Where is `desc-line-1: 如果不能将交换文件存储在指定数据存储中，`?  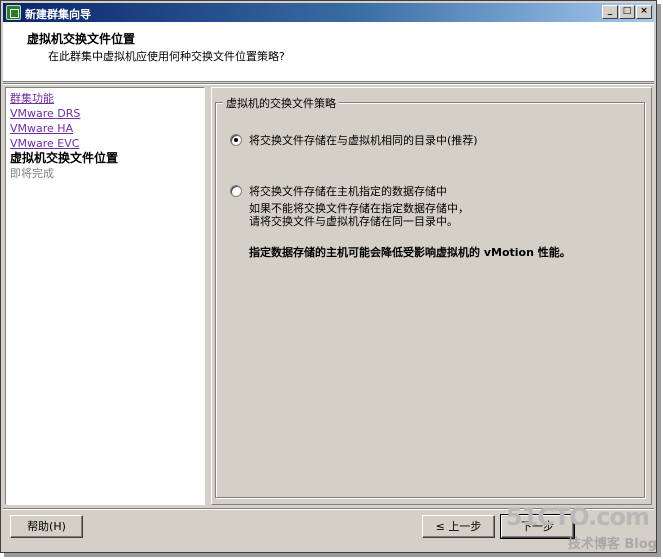 desc-line-1: 如果不能将交换文件存储在指定数据存储中， is located at coordinates (359, 208).